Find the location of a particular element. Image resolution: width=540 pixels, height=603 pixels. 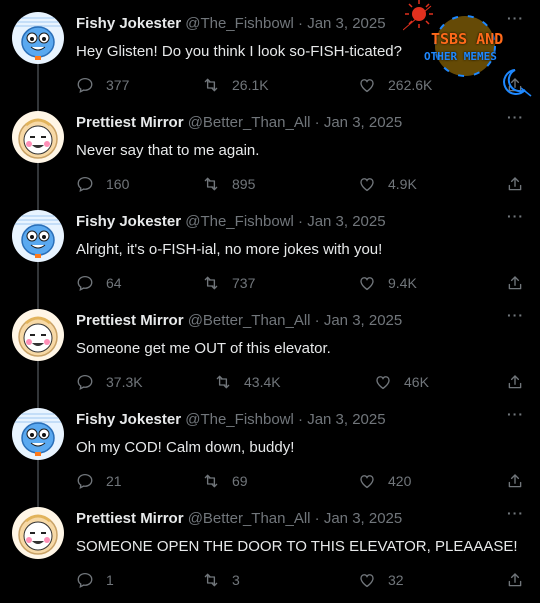

like-count: 9.4K is located at coordinates (402, 283).